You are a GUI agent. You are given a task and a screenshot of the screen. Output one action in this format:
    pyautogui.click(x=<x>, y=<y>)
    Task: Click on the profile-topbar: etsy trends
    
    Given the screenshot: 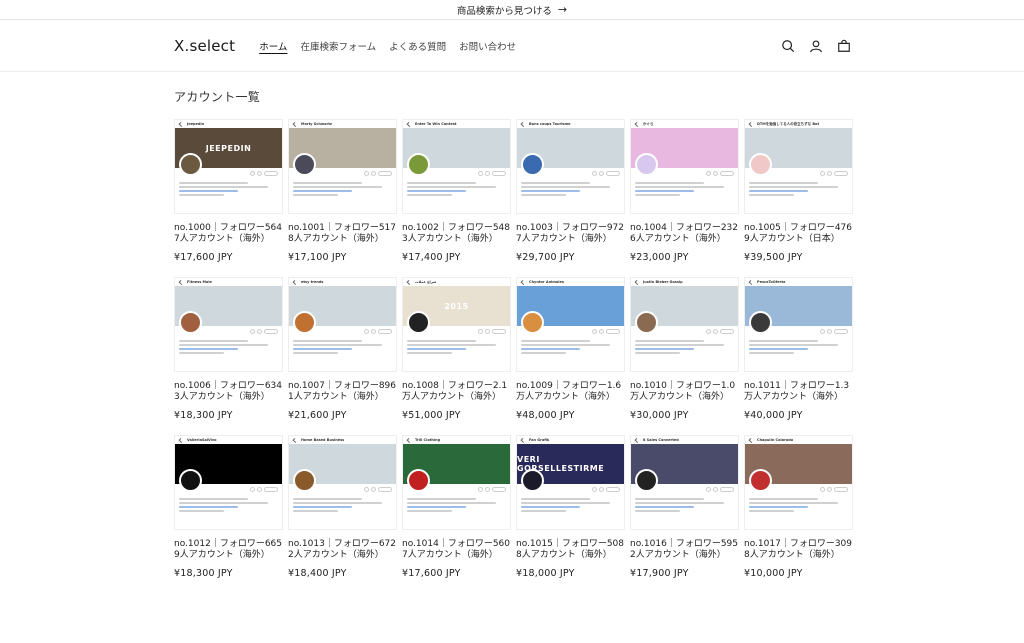 What is the action you would take?
    pyautogui.click(x=342, y=282)
    